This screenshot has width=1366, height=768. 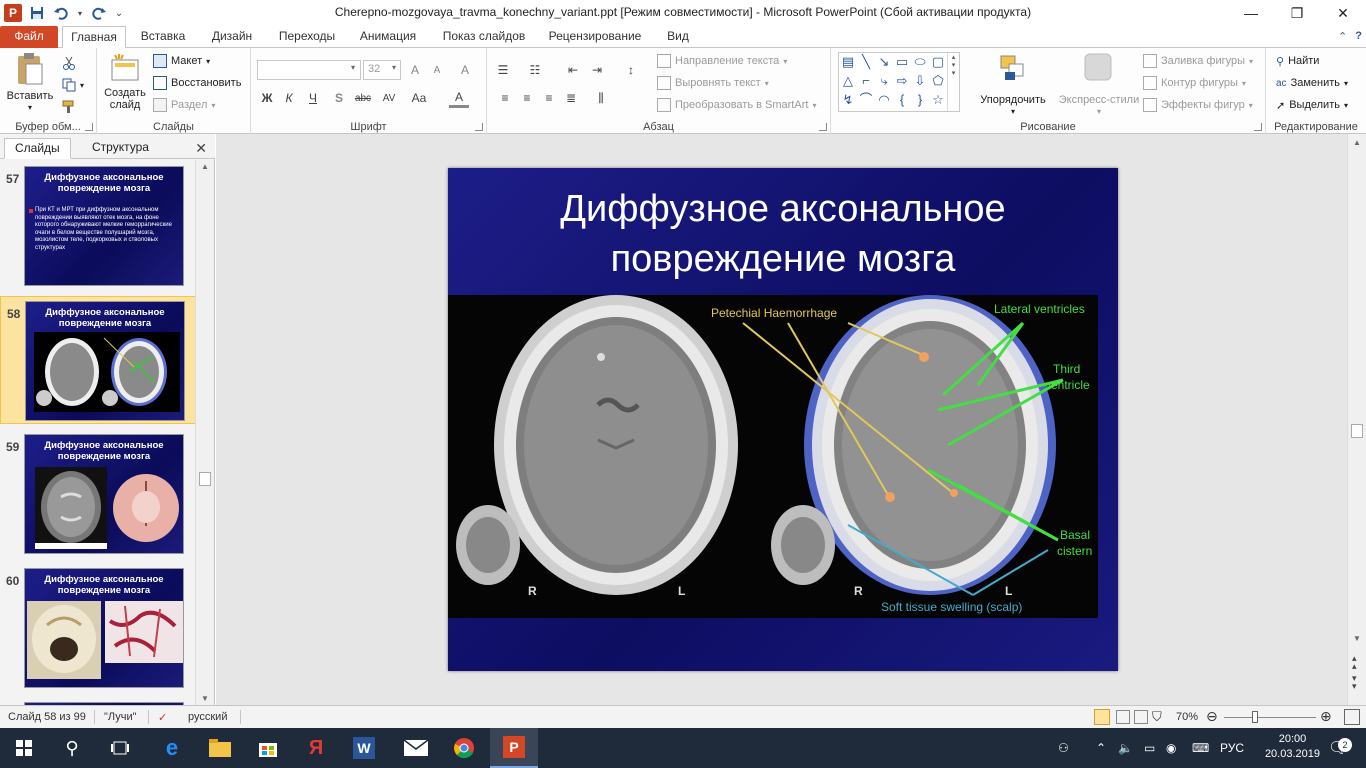 What do you see at coordinates (505, 98) in the screenshot?
I see `align-left-icon: ≡` at bounding box center [505, 98].